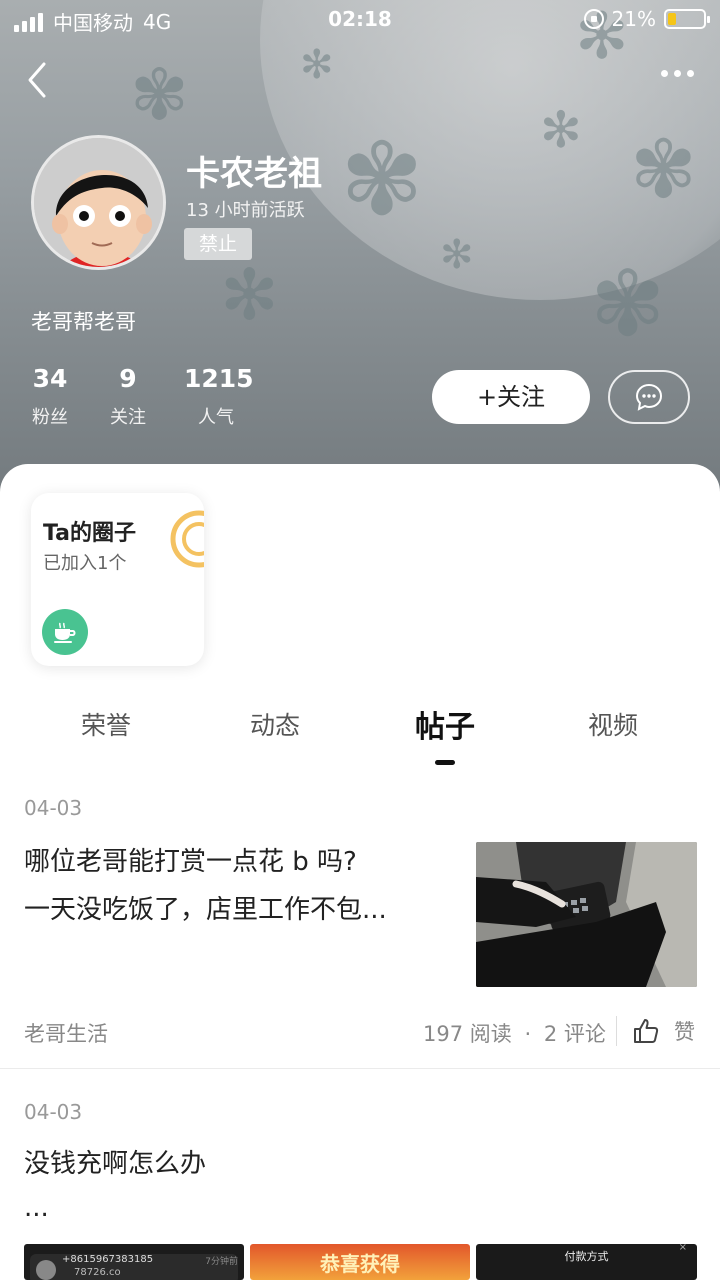 The height and width of the screenshot is (1280, 720). What do you see at coordinates (514, 1033) in the screenshot?
I see `post-stats: 197 阅读 · 2 评论` at bounding box center [514, 1033].